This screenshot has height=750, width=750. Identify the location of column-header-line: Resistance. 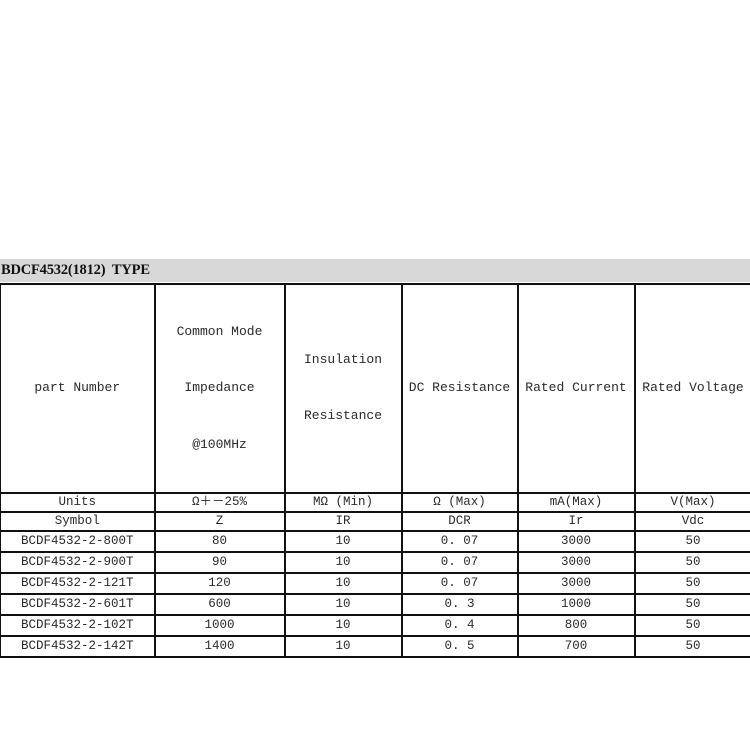
(342, 416).